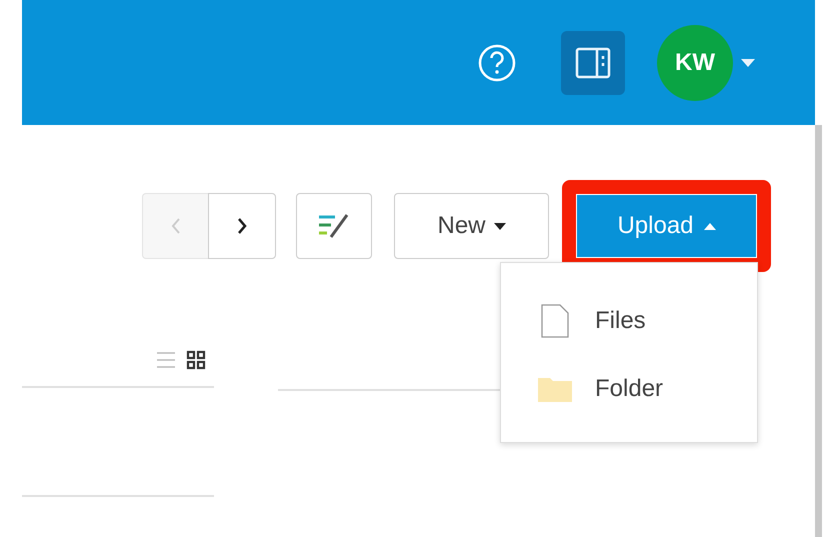 This screenshot has width=836, height=537. Describe the element at coordinates (166, 360) in the screenshot. I see `list-view-icon` at that location.